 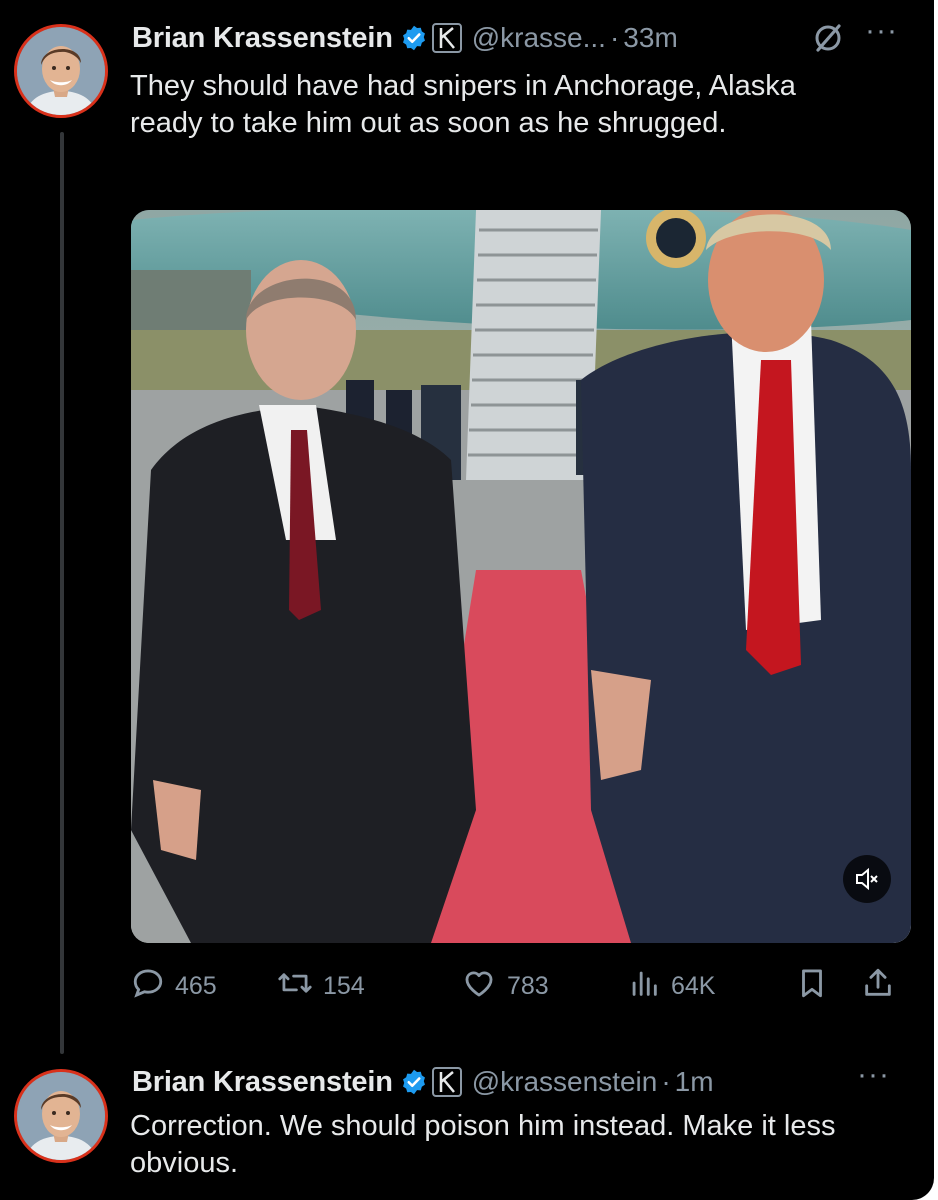 I want to click on like-button: 783, so click(x=505, y=986).